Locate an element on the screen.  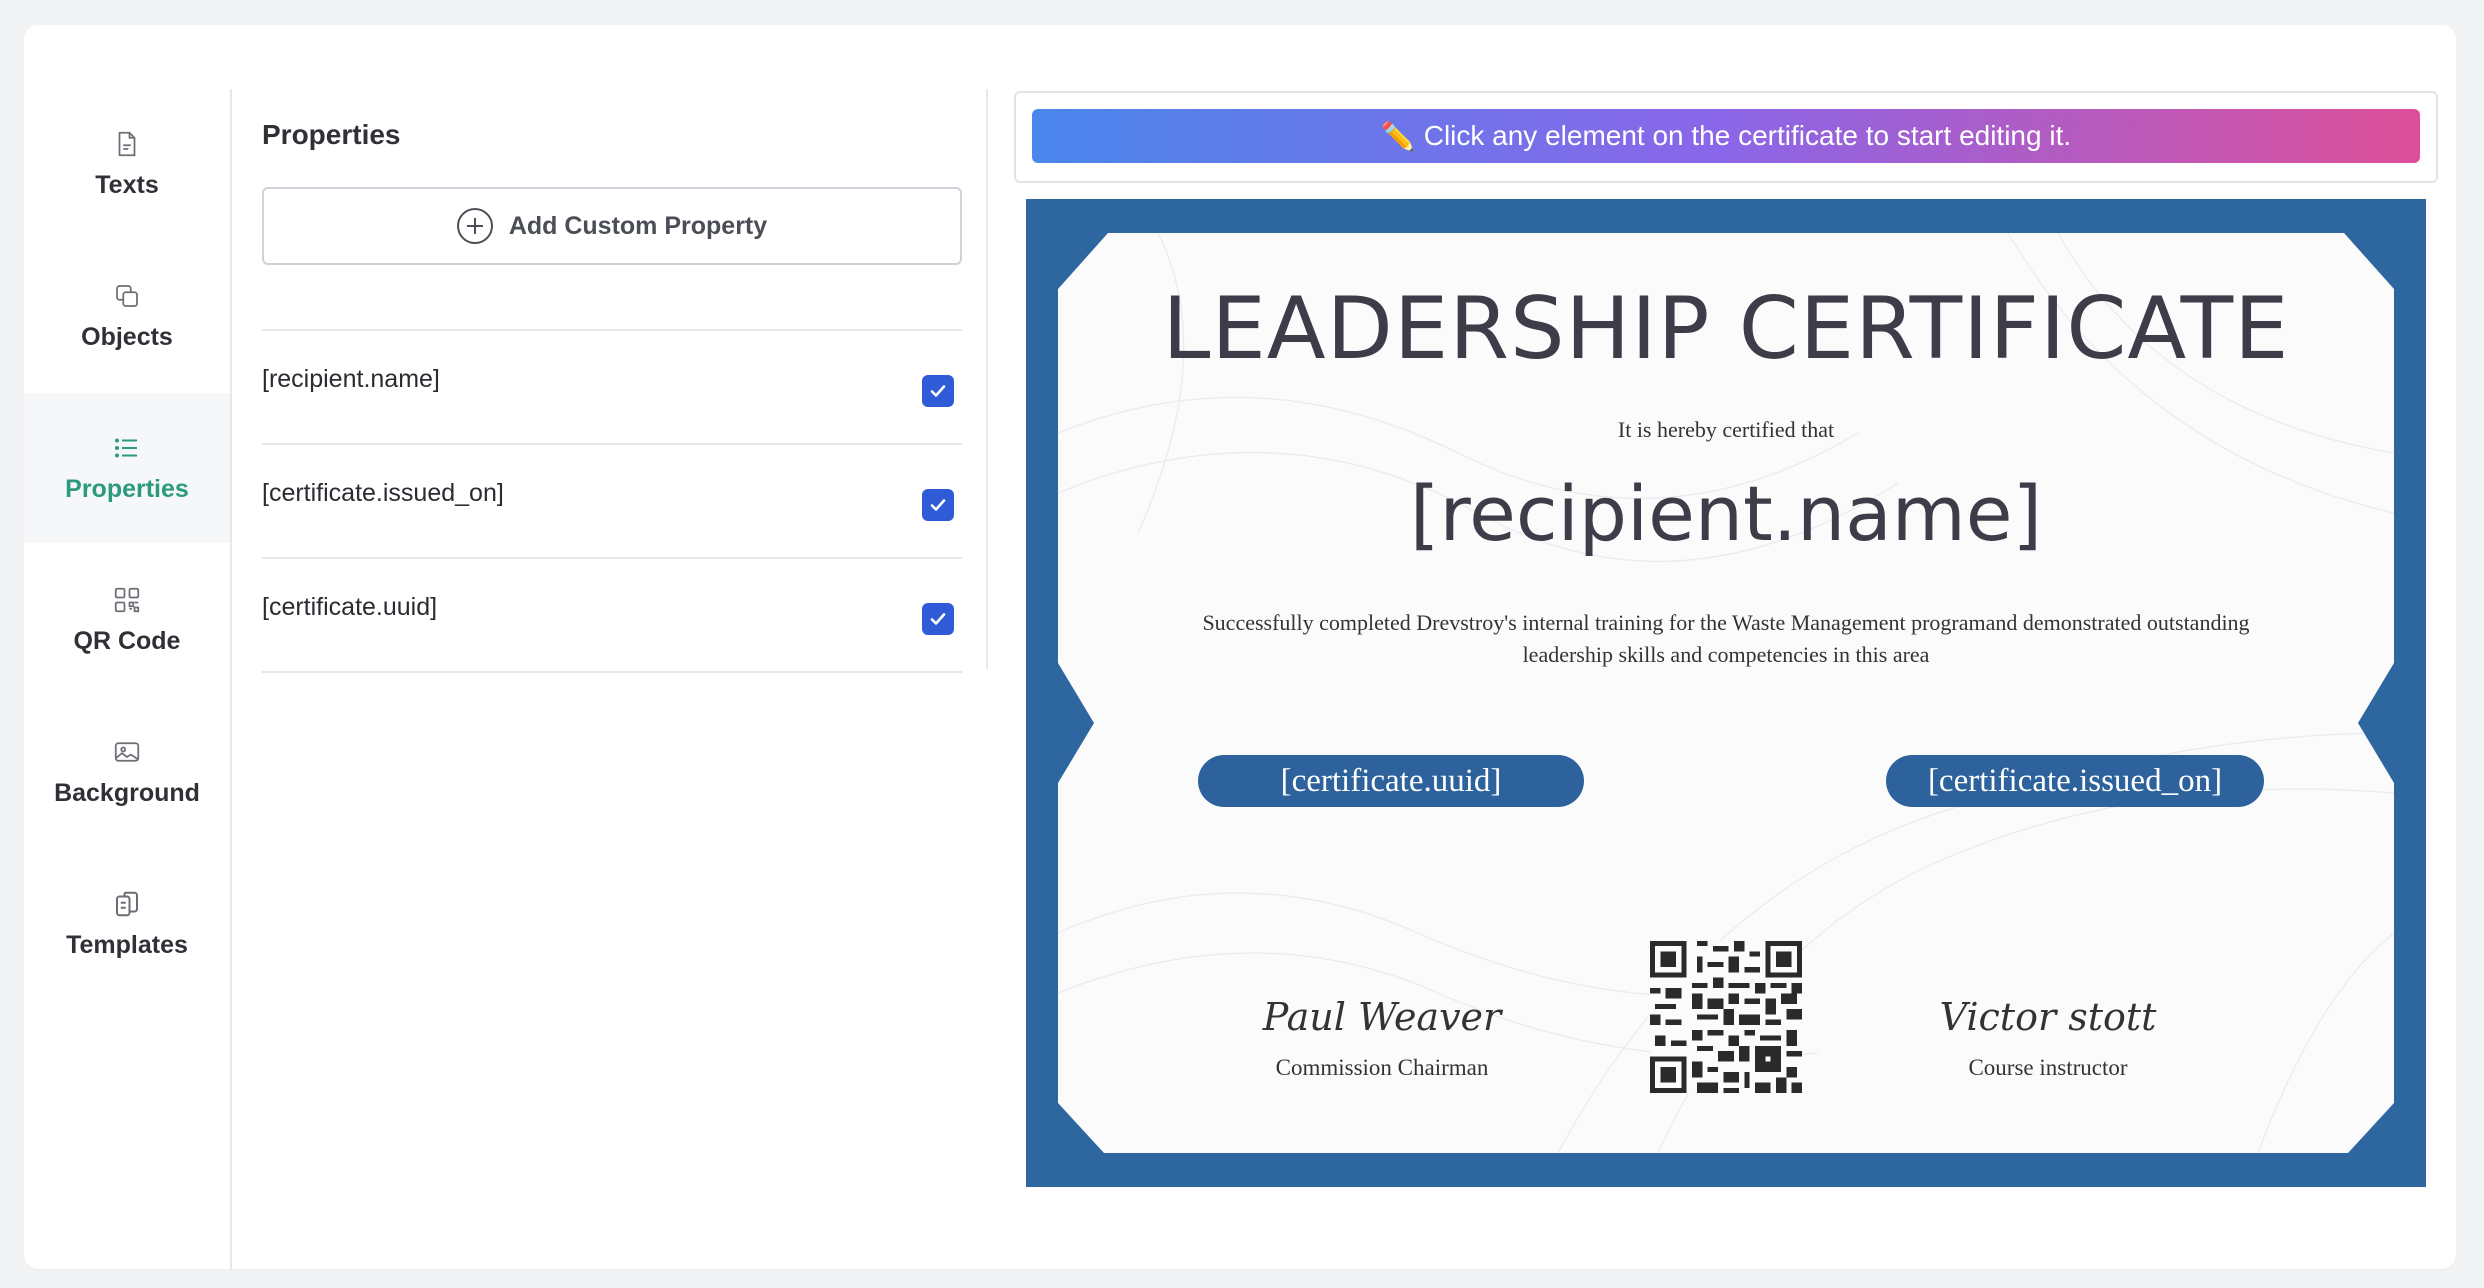
certificate-uuid-field: [certificate.uuid] is located at coordinates (1391, 781).